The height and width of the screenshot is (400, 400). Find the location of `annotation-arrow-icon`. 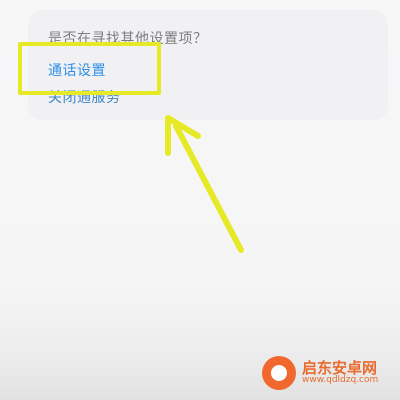

annotation-arrow-icon is located at coordinates (204, 184).